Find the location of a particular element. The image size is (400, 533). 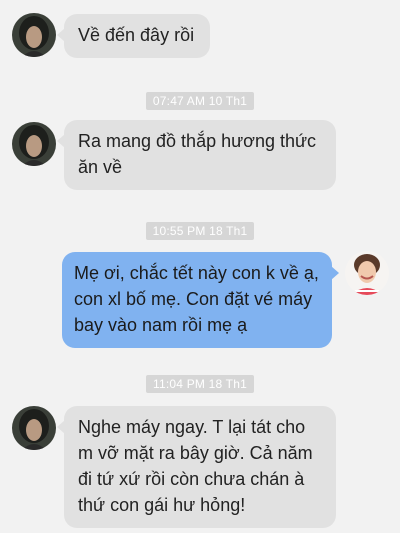

message-text: thứ con gái hư hỏng! is located at coordinates (162, 505).